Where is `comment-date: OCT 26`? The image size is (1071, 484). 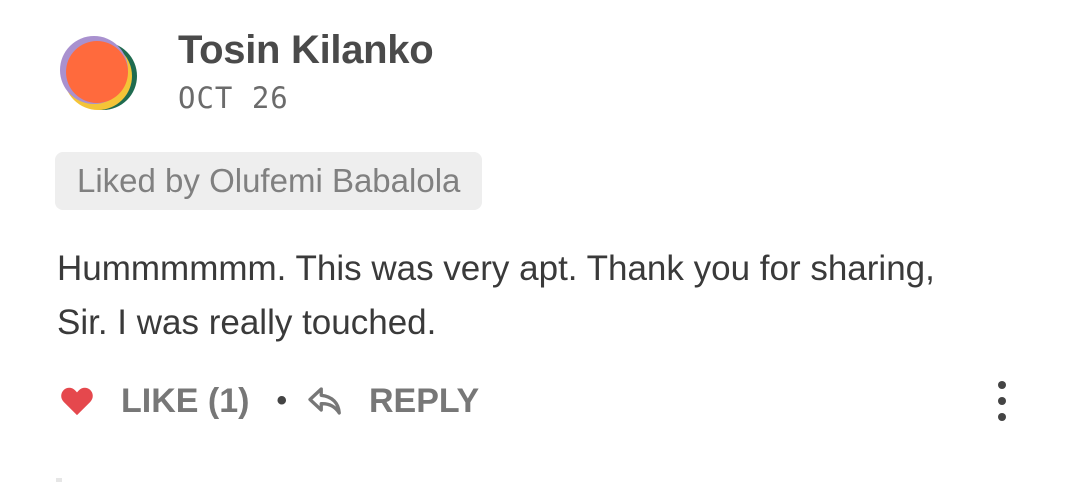 comment-date: OCT 26 is located at coordinates (233, 98).